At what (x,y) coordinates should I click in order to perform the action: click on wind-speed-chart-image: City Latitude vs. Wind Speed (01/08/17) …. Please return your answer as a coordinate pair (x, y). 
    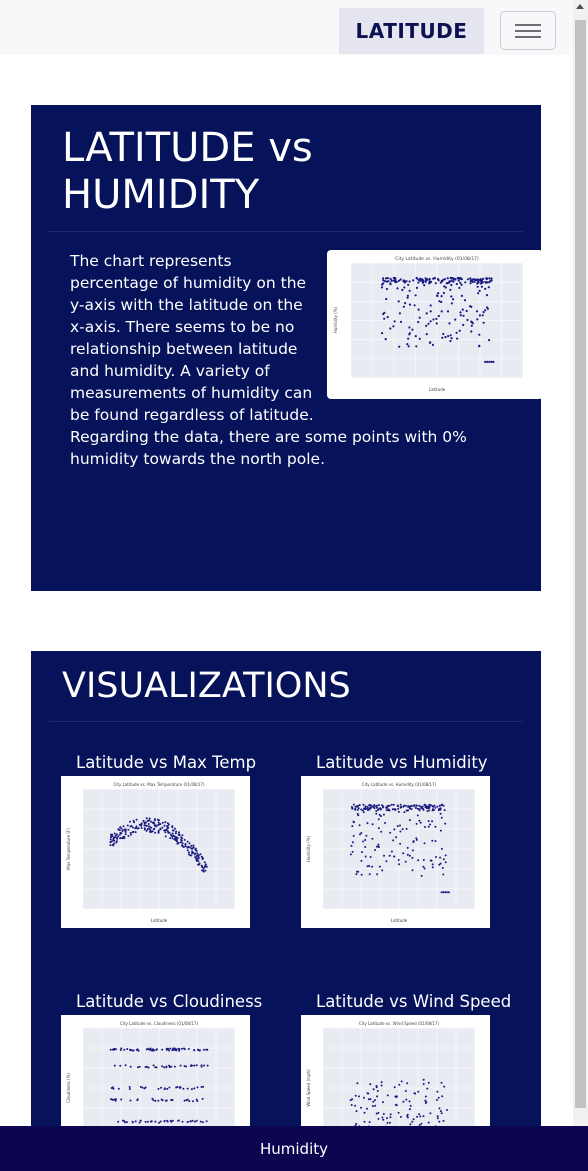
    Looking at the image, I should click on (395, 1073).